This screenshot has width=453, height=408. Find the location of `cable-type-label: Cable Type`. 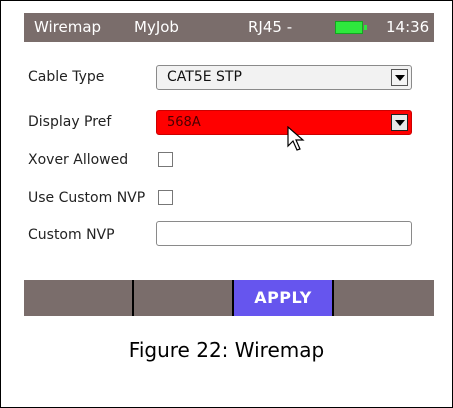

cable-type-label: Cable Type is located at coordinates (66, 77).